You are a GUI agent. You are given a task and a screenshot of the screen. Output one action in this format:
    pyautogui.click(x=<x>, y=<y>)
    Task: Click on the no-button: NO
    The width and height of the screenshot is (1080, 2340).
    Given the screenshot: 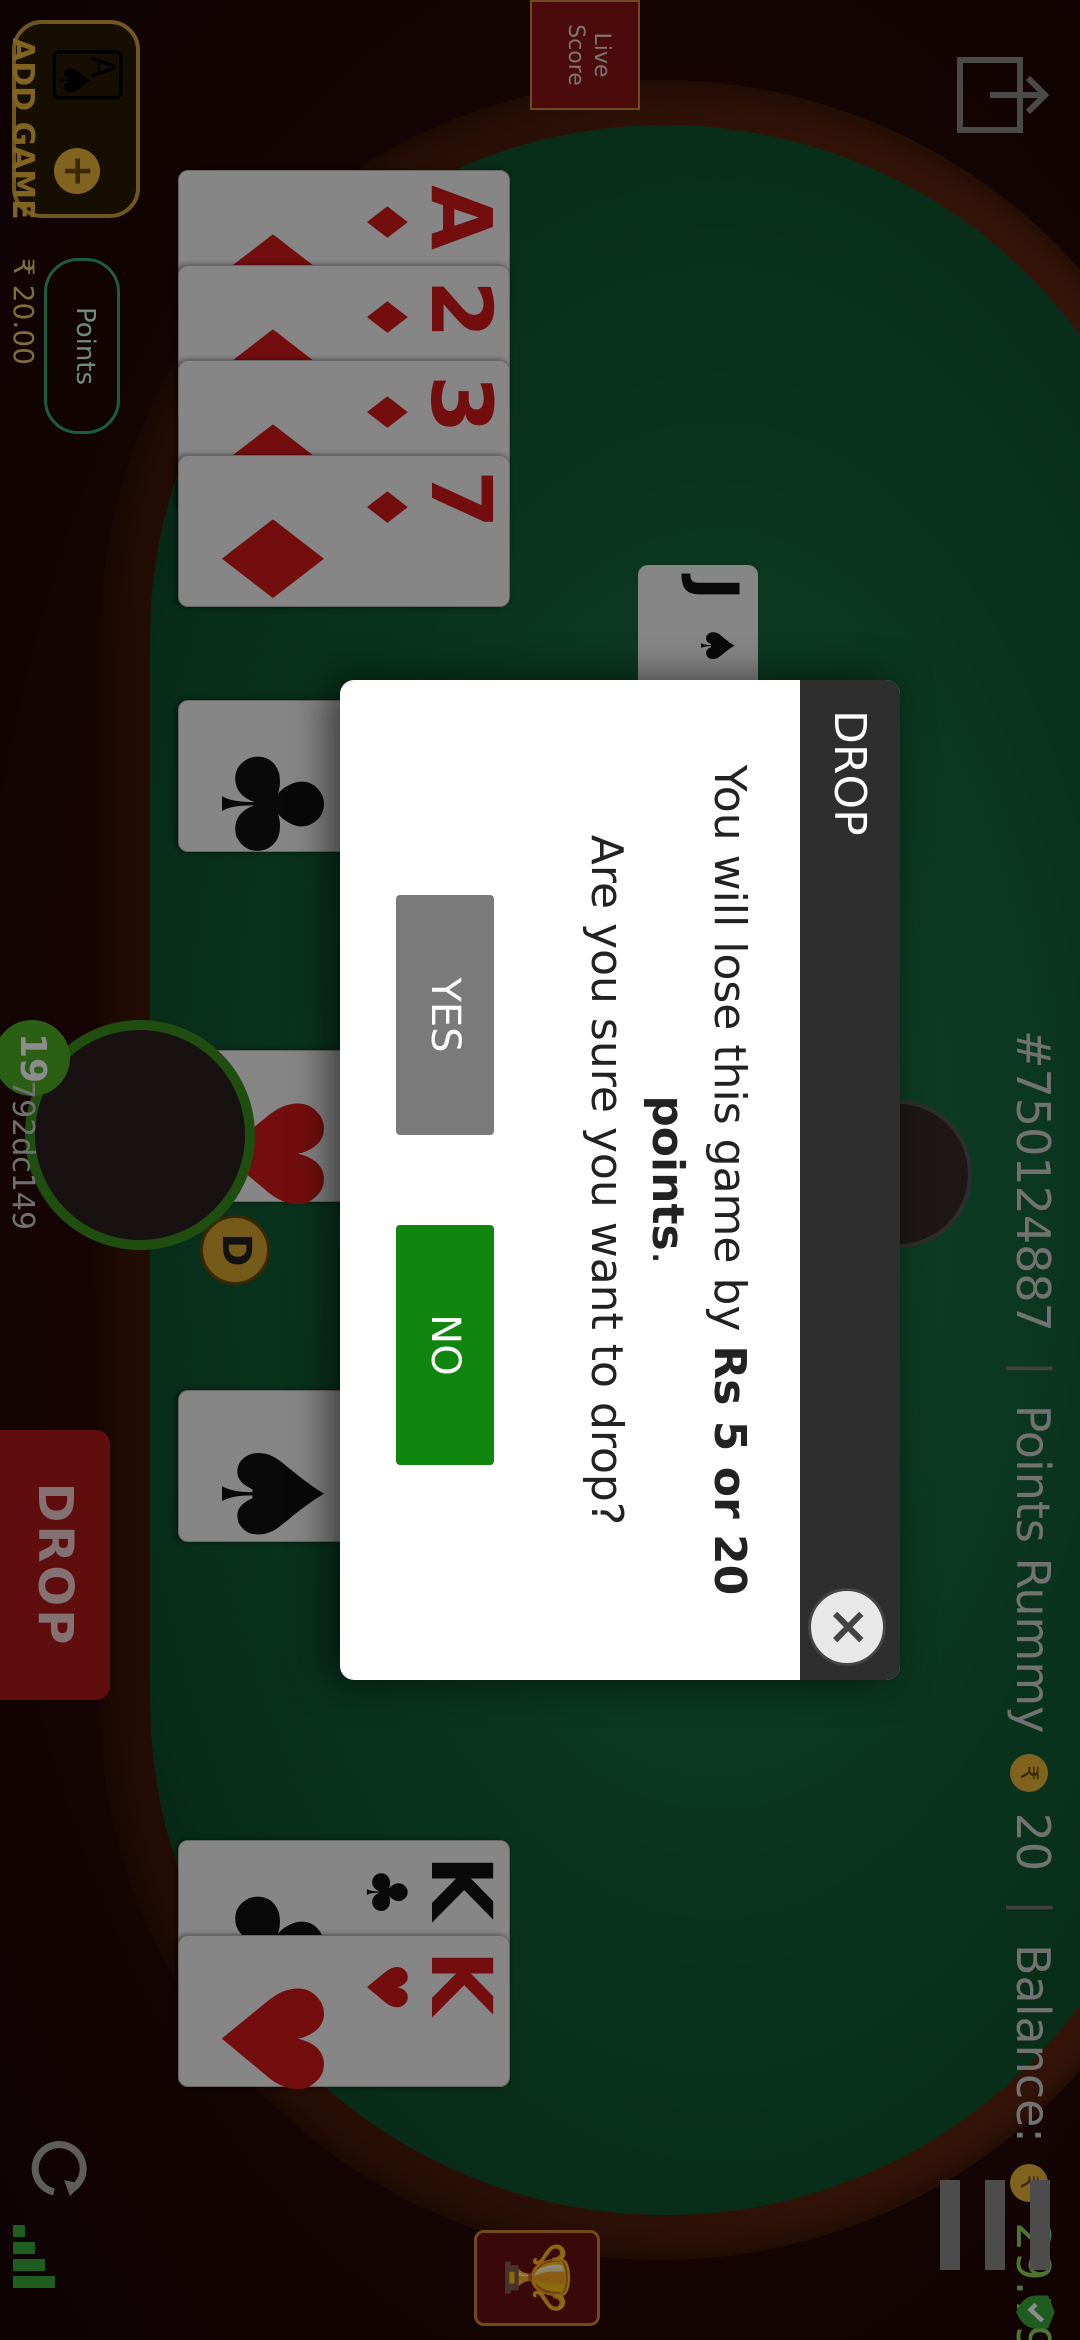 What is the action you would take?
    pyautogui.click(x=445, y=1345)
    